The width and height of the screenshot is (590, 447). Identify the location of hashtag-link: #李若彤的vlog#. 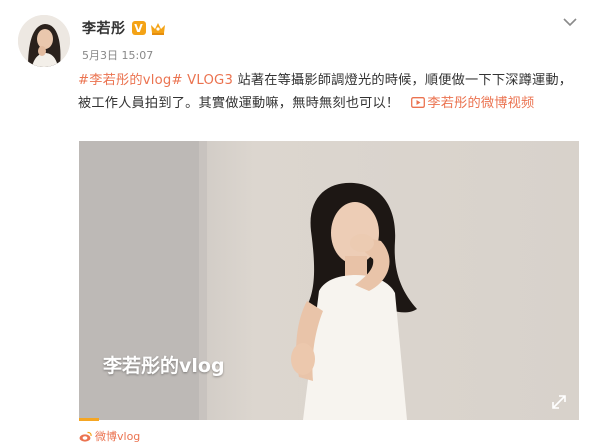
(130, 80).